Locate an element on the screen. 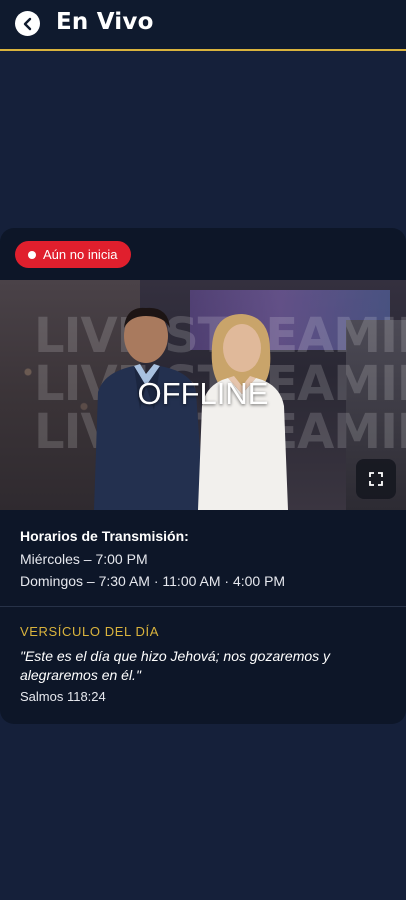 The height and width of the screenshot is (900, 406). verse-reference: Salmos 118:24 is located at coordinates (63, 696).